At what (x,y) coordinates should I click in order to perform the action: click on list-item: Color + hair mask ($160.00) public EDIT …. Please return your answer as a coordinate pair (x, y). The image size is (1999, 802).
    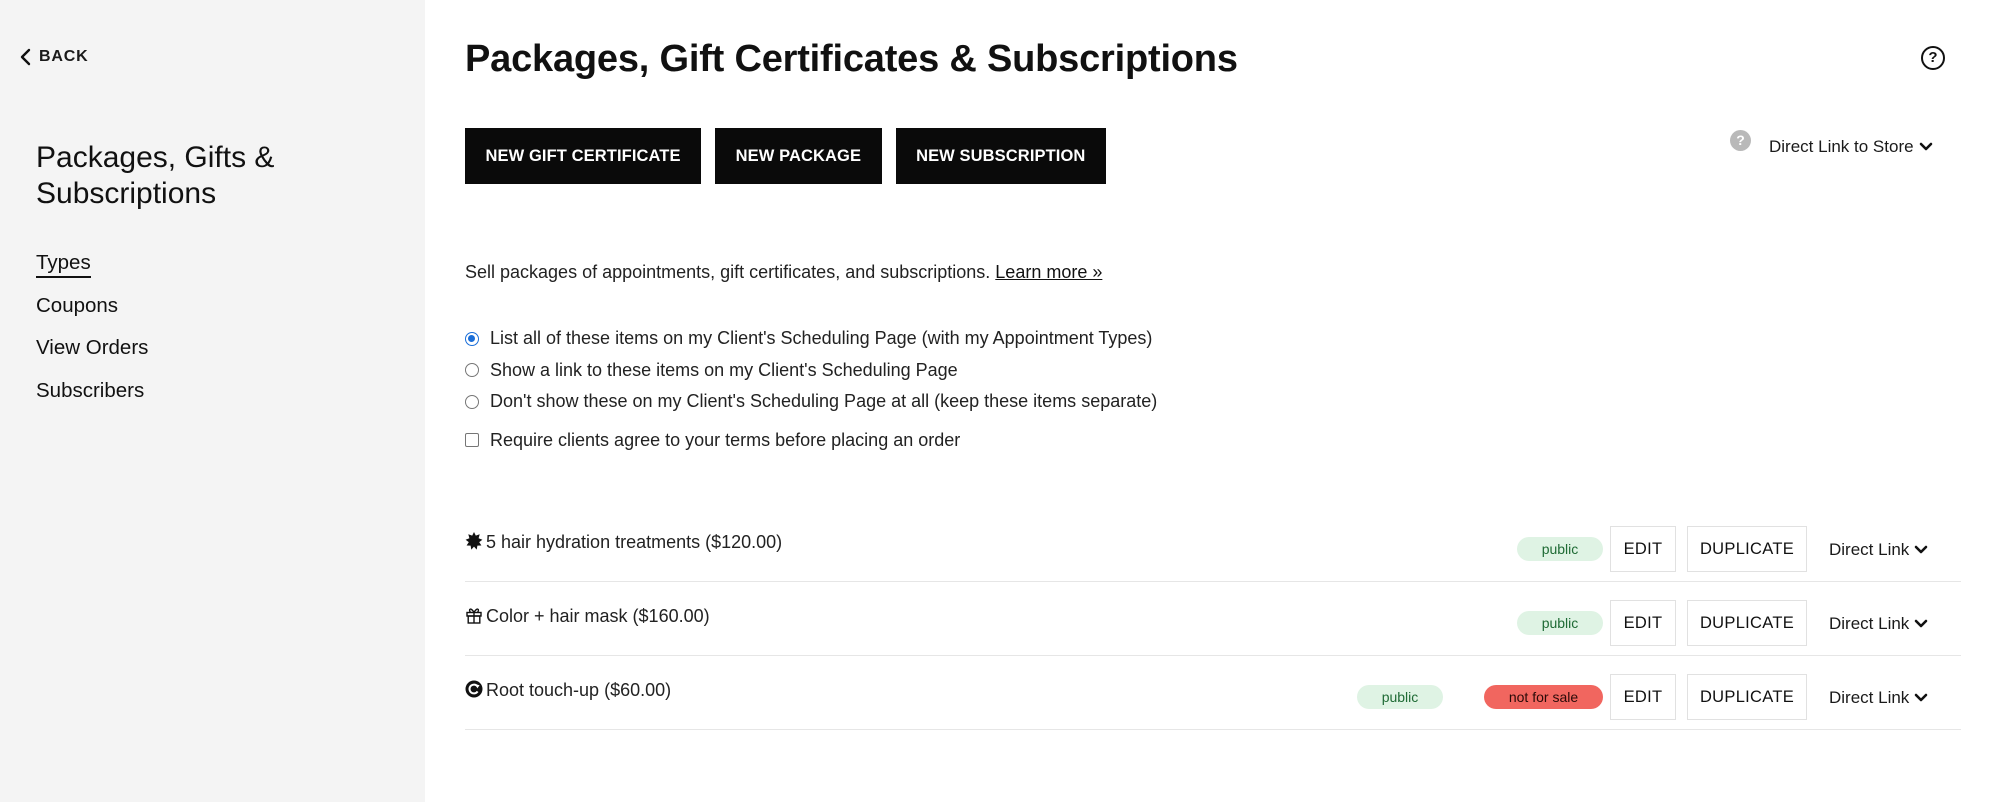
    Looking at the image, I should click on (1213, 619).